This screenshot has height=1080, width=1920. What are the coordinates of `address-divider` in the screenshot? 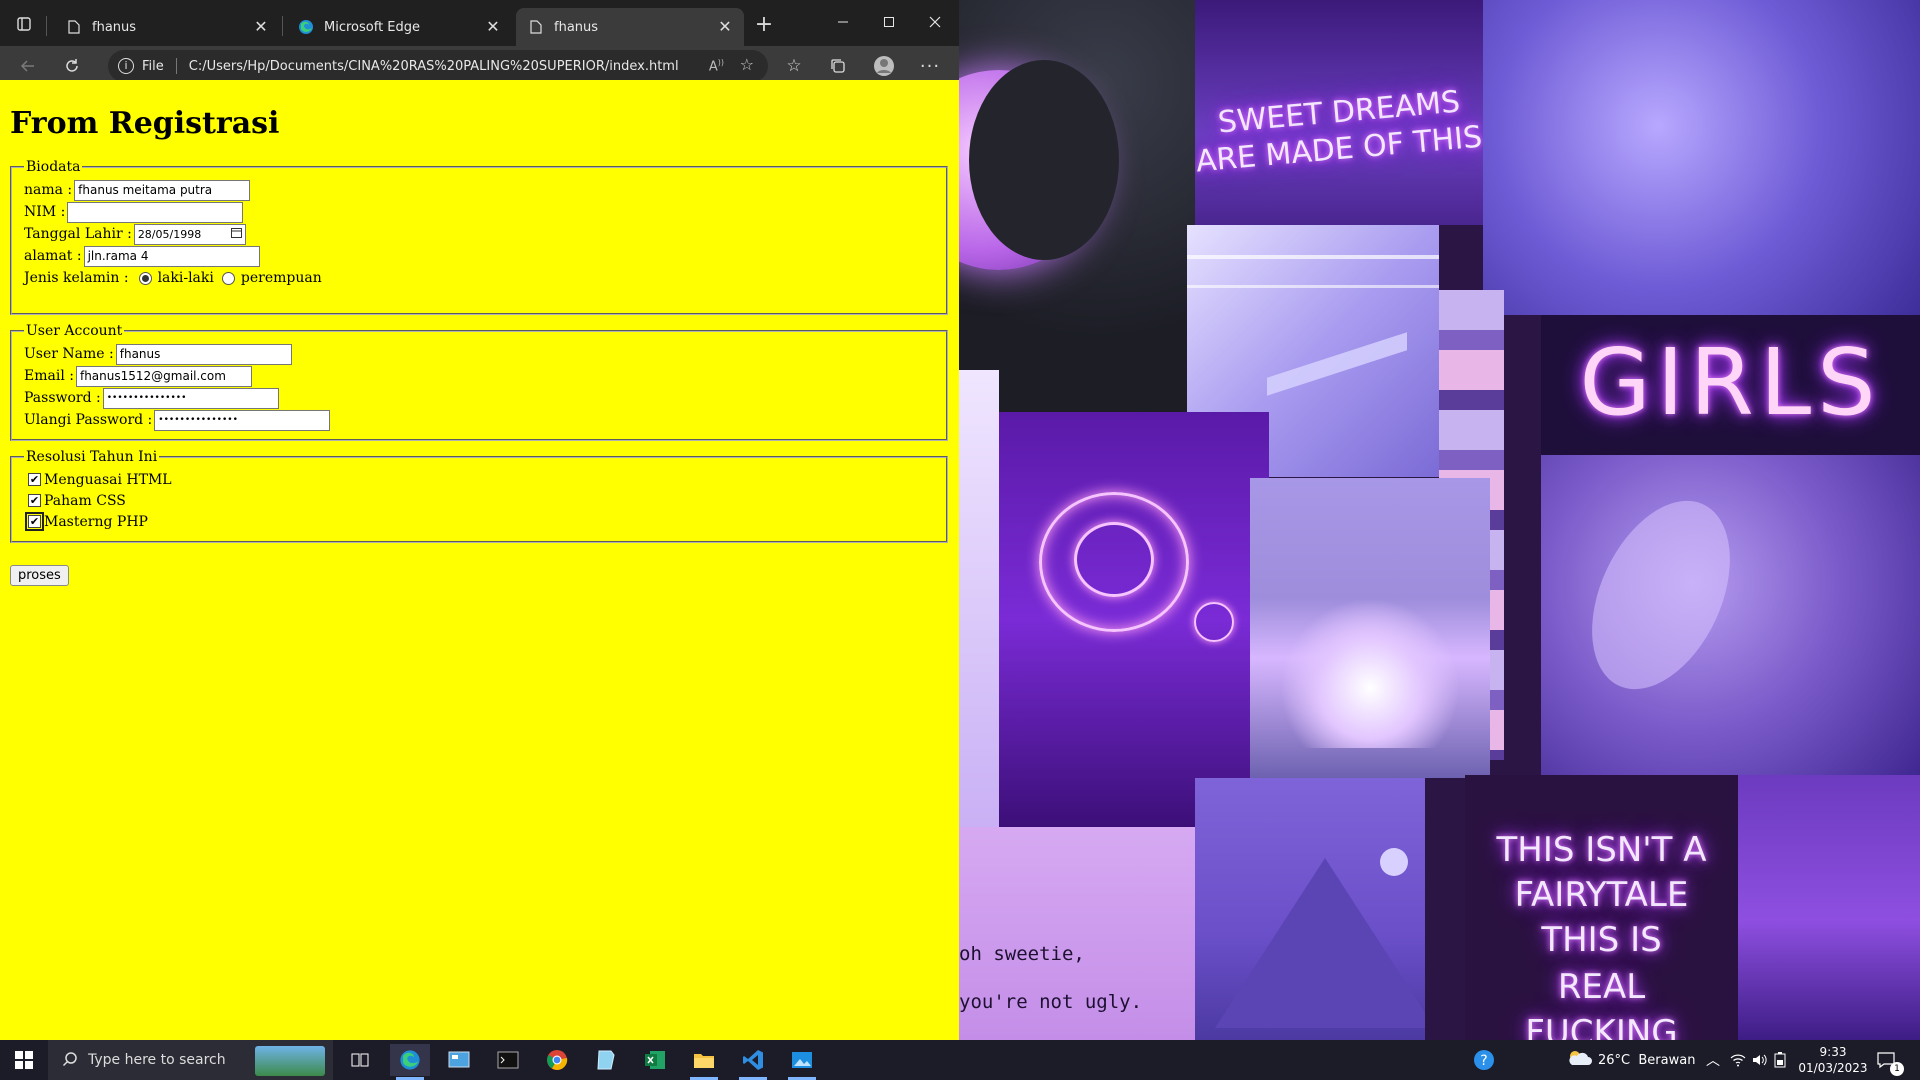 It's located at (176, 66).